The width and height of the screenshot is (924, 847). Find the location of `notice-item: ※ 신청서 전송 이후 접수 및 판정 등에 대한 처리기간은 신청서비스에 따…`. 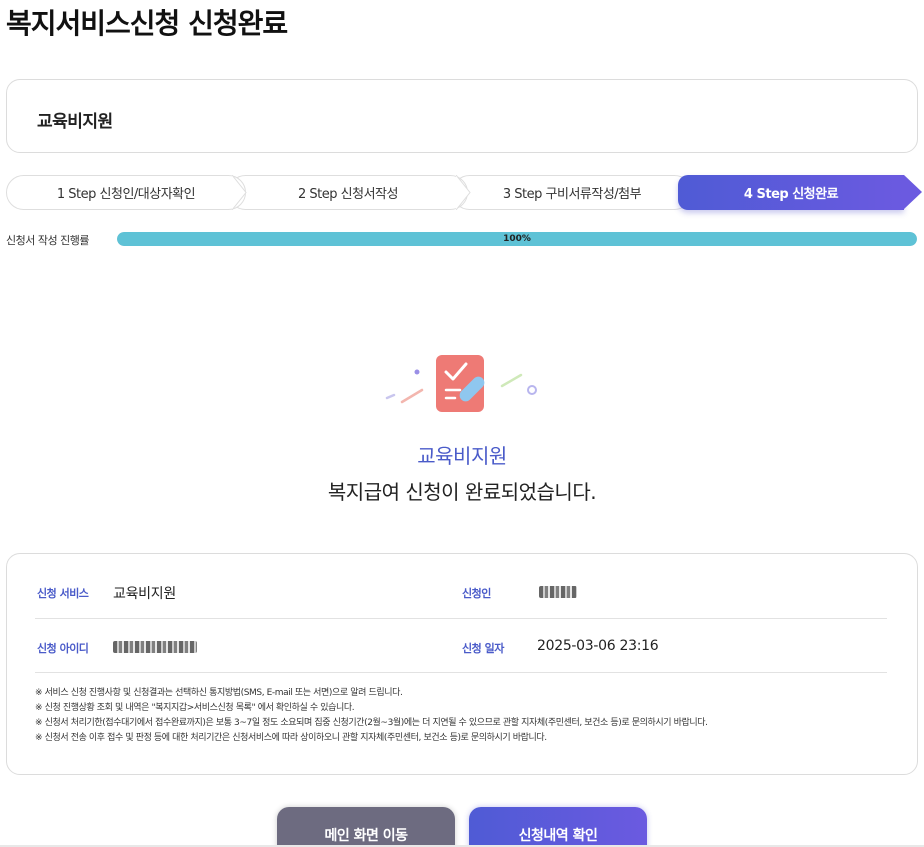

notice-item: ※ 신청서 전송 이후 접수 및 판정 등에 대한 처리기간은 신청서비스에 따… is located at coordinates (291, 738).